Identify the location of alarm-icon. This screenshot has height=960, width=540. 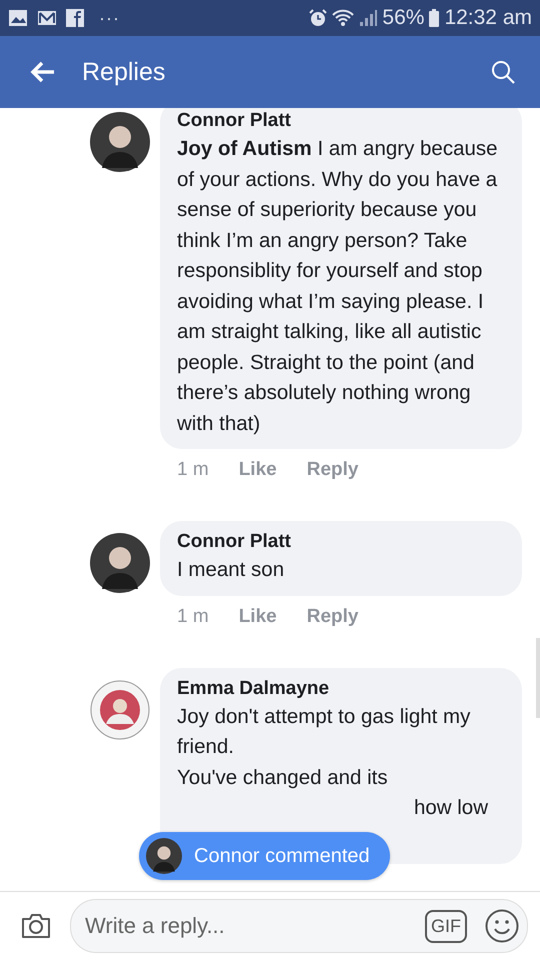
(318, 18).